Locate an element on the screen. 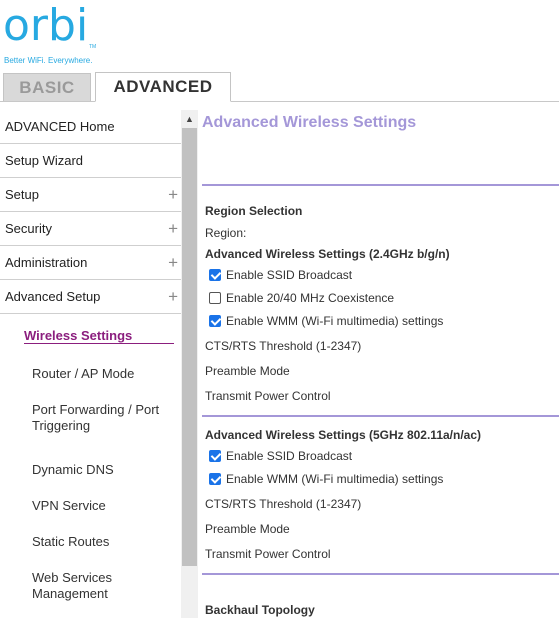 This screenshot has width=559, height=618. preamble-24-label: Preamble Mode is located at coordinates (247, 371).